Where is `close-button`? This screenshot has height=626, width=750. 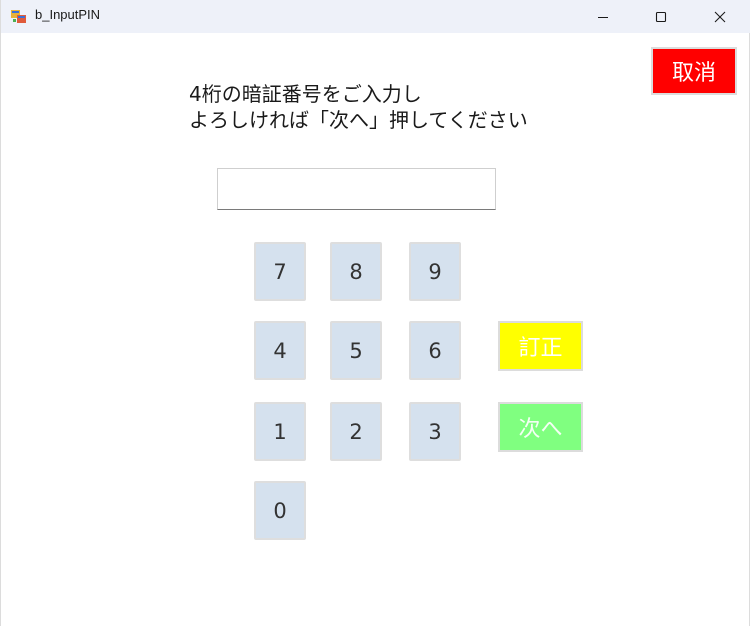
close-button is located at coordinates (720, 16).